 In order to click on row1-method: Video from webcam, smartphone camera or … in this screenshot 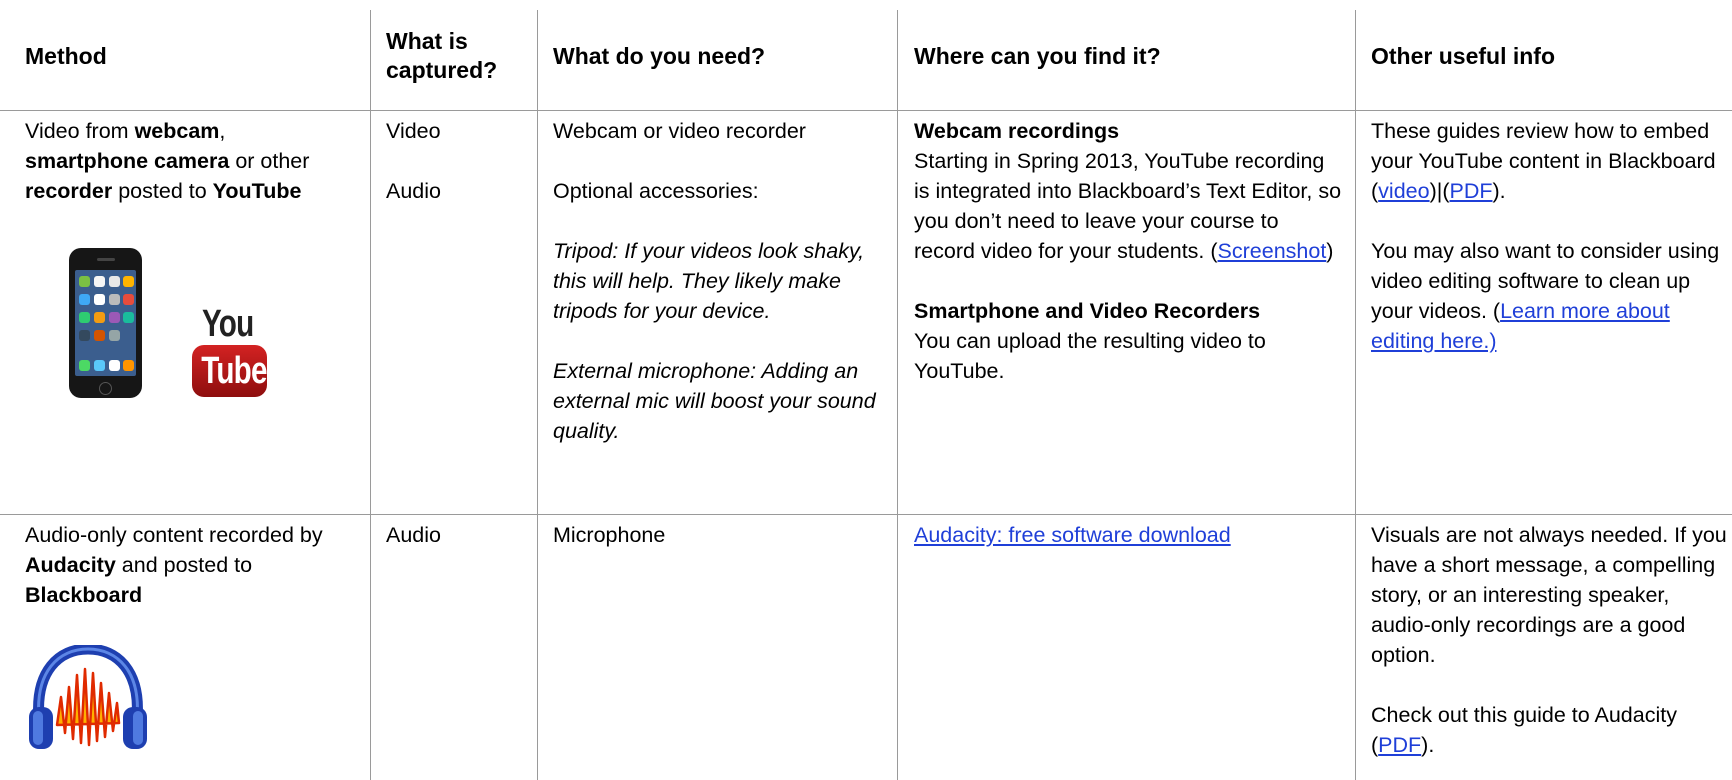, I will do `click(167, 161)`.